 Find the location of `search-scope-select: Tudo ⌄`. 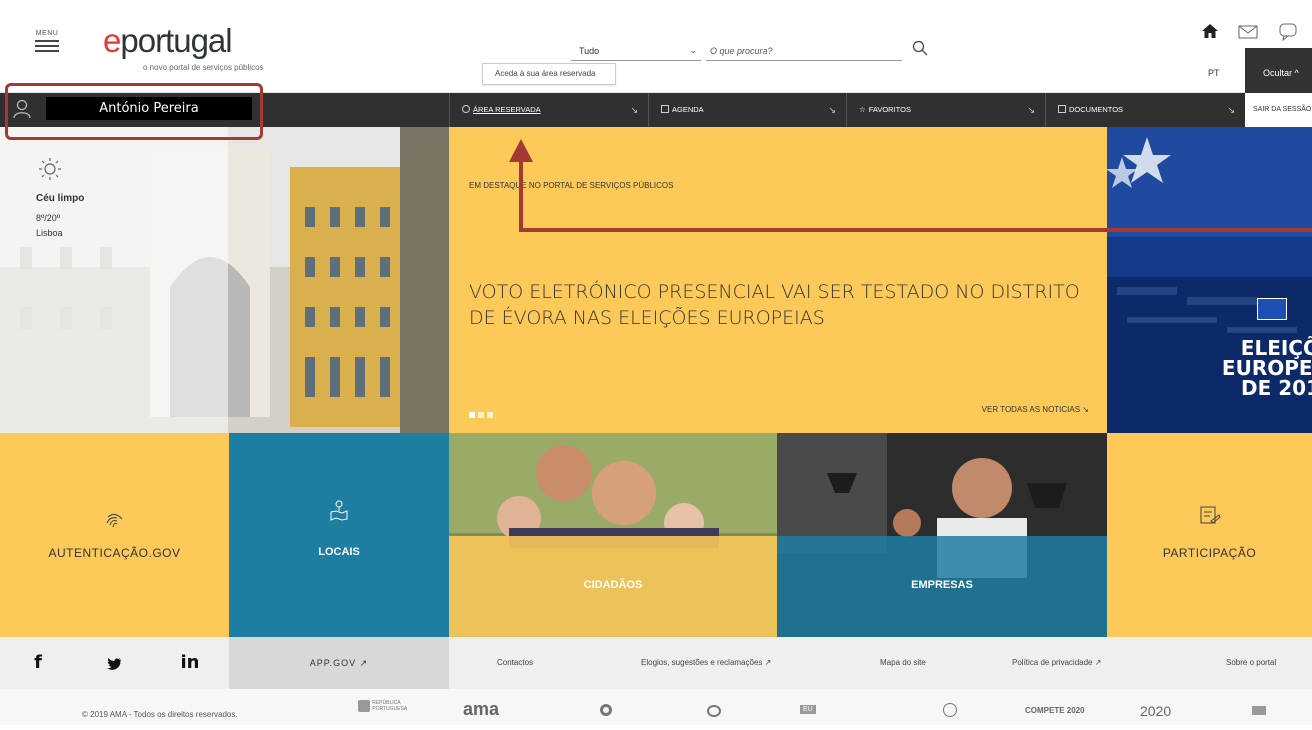

search-scope-select: Tudo ⌄ is located at coordinates (636, 53).